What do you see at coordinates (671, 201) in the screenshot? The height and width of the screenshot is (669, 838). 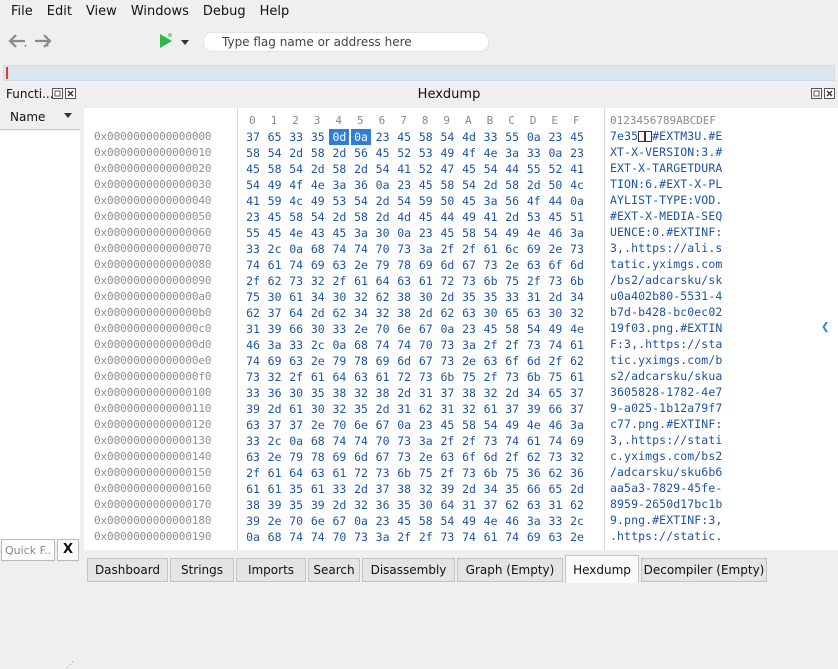 I see `ascii-text: AYLIST-TYPE:VOD.` at bounding box center [671, 201].